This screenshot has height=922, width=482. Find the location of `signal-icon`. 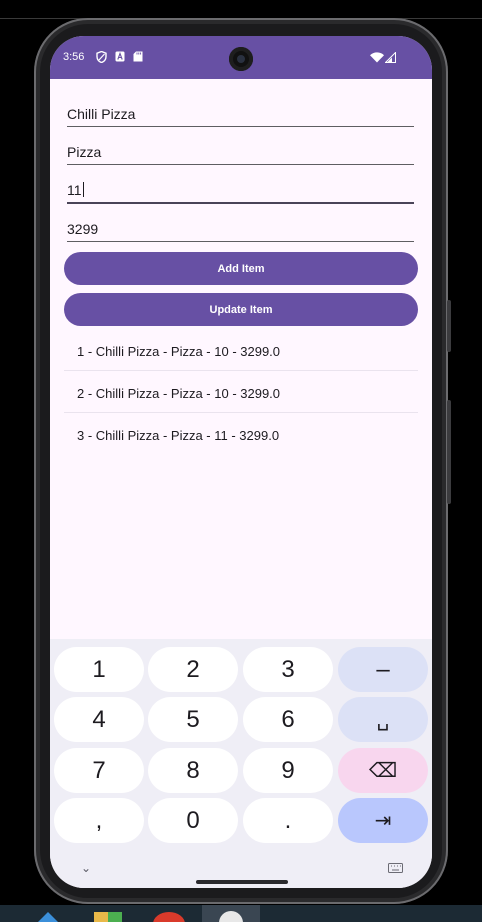

signal-icon is located at coordinates (390, 57).